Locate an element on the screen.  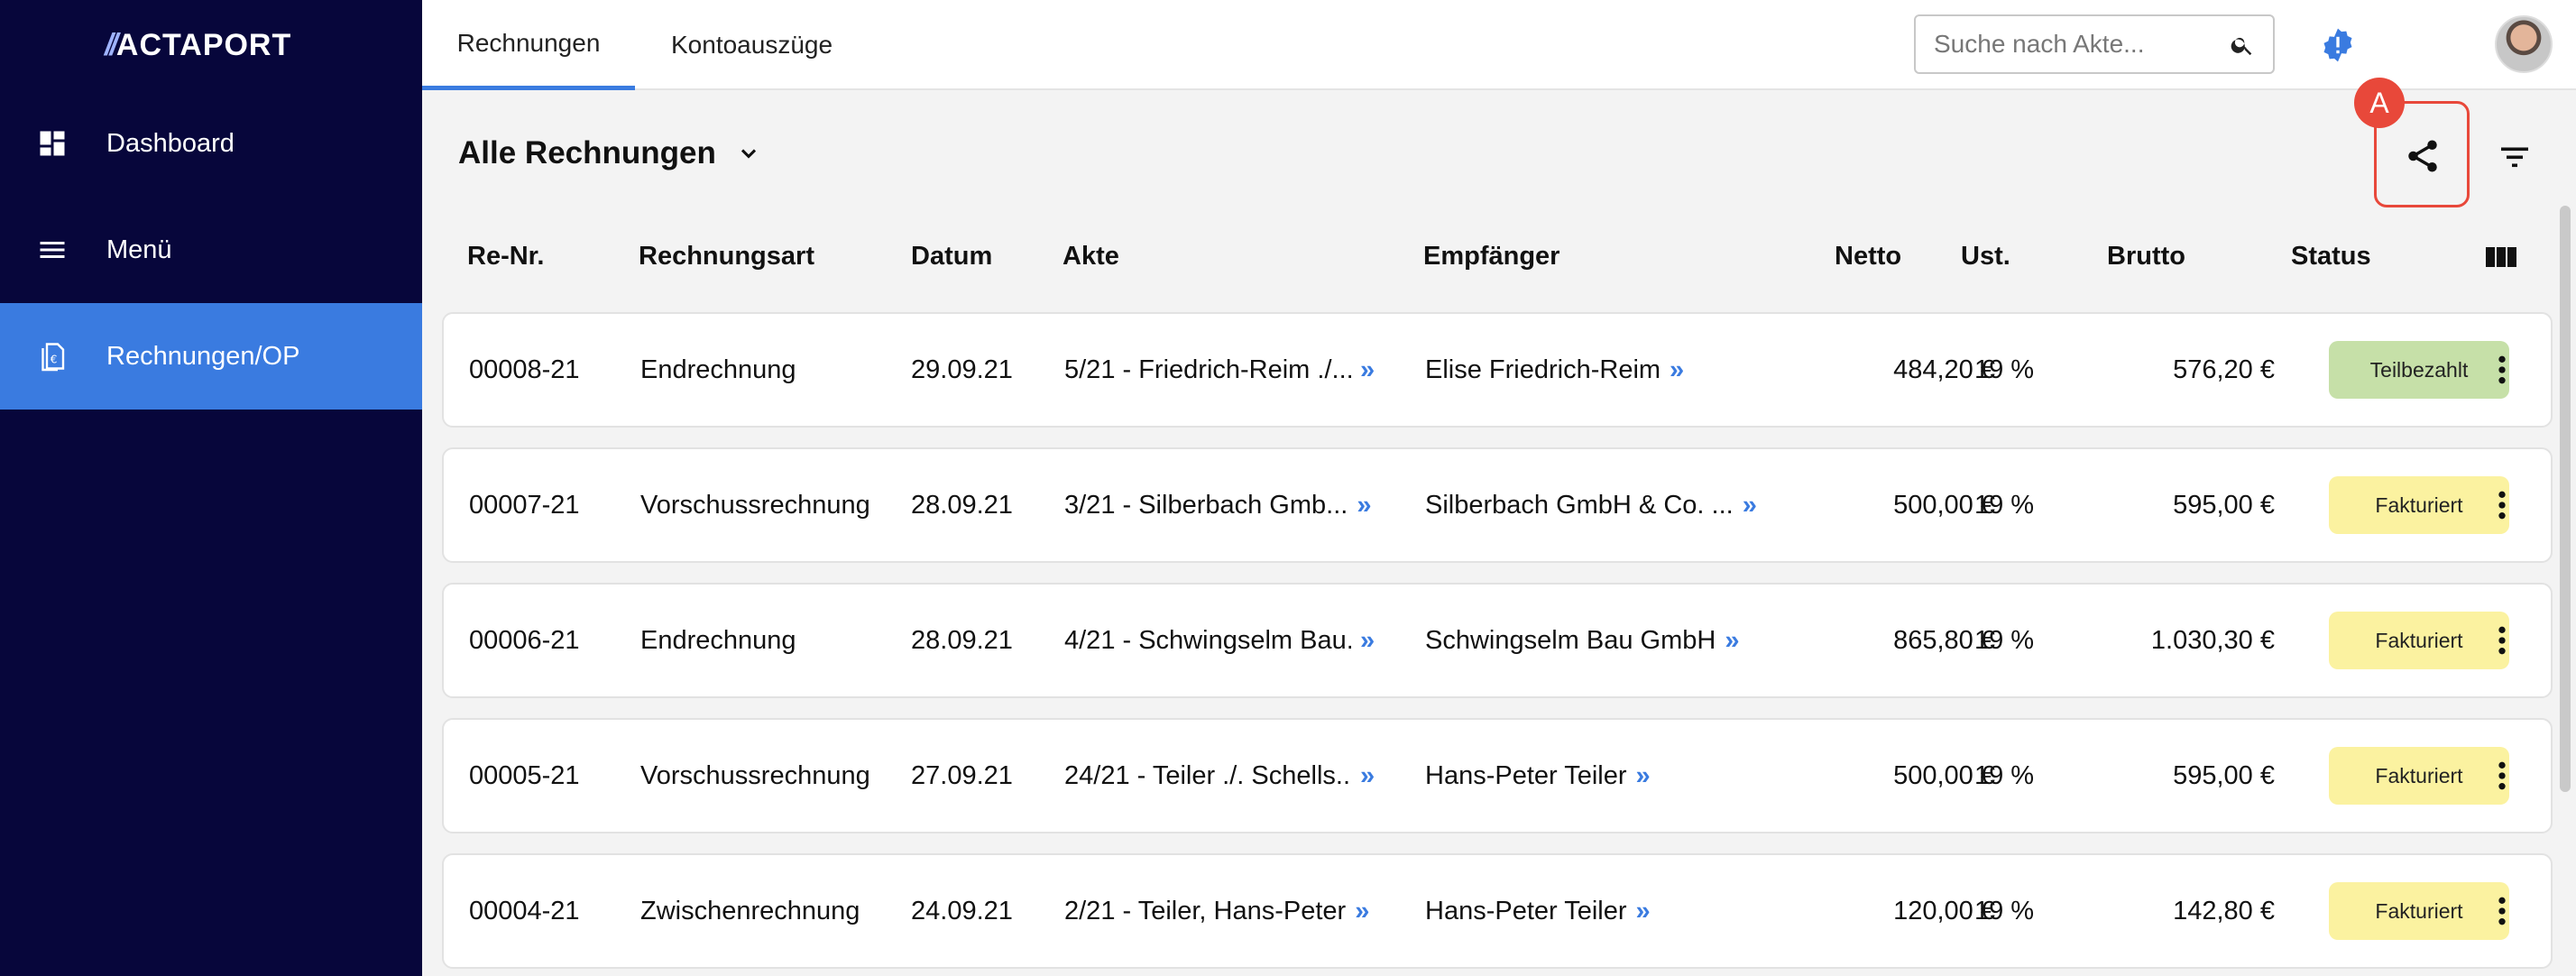
sidebar-item-label: Dashboard is located at coordinates (170, 143).